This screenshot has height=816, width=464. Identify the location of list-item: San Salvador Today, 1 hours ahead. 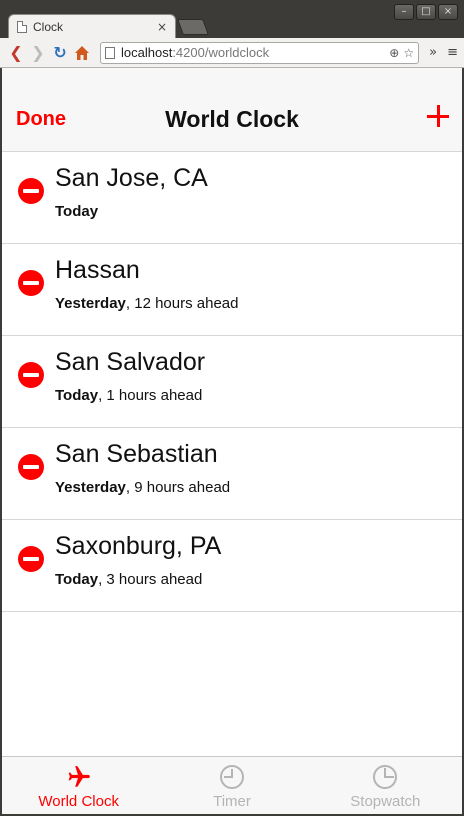
(232, 382).